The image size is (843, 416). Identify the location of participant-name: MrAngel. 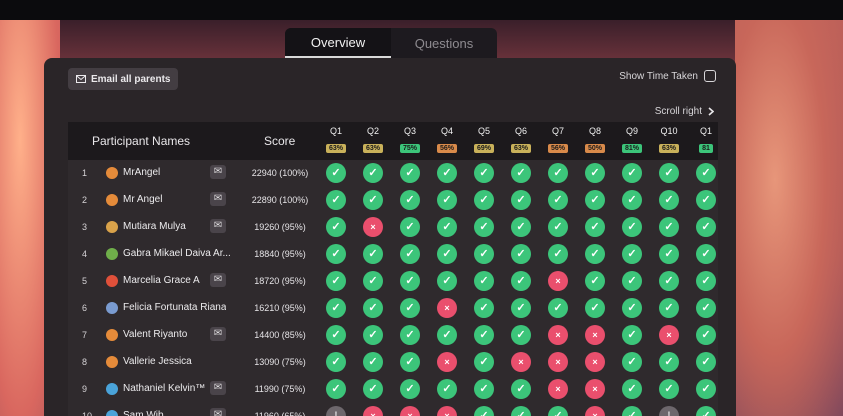
(141, 172).